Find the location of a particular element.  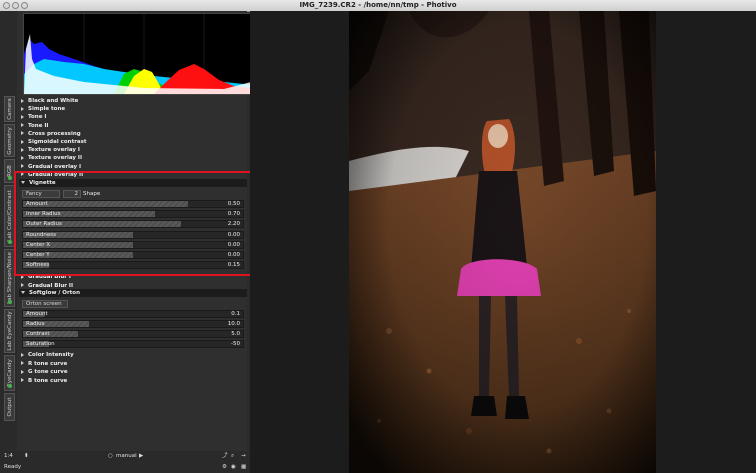

pin-icon: ⬍ is located at coordinates (26, 456).